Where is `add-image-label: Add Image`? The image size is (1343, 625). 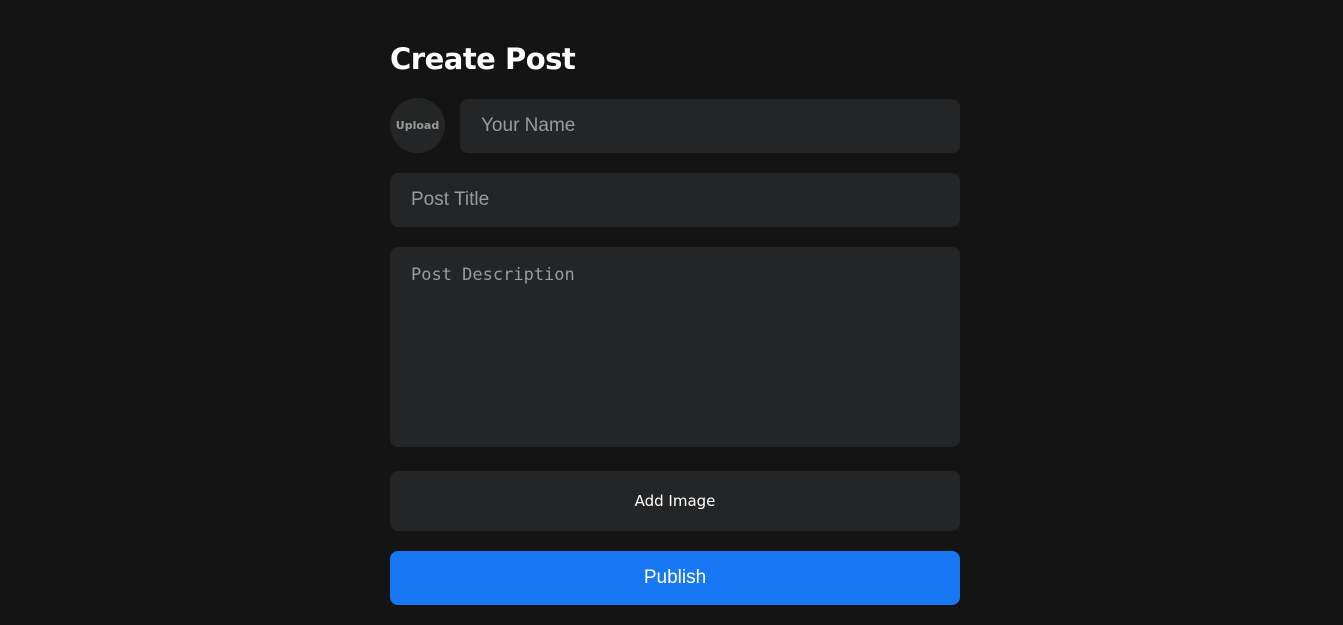
add-image-label: Add Image is located at coordinates (675, 501).